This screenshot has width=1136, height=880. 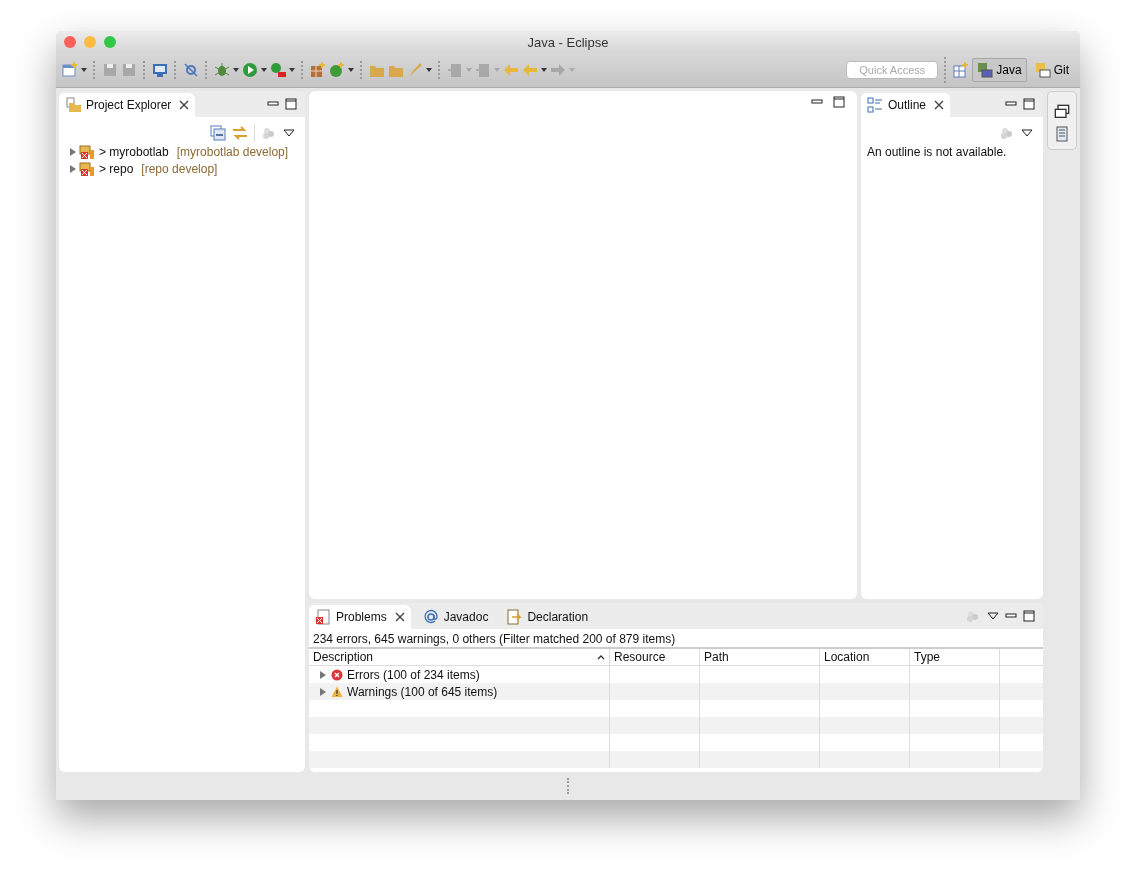 I want to click on document-arrow-icon, so click(x=514, y=617).